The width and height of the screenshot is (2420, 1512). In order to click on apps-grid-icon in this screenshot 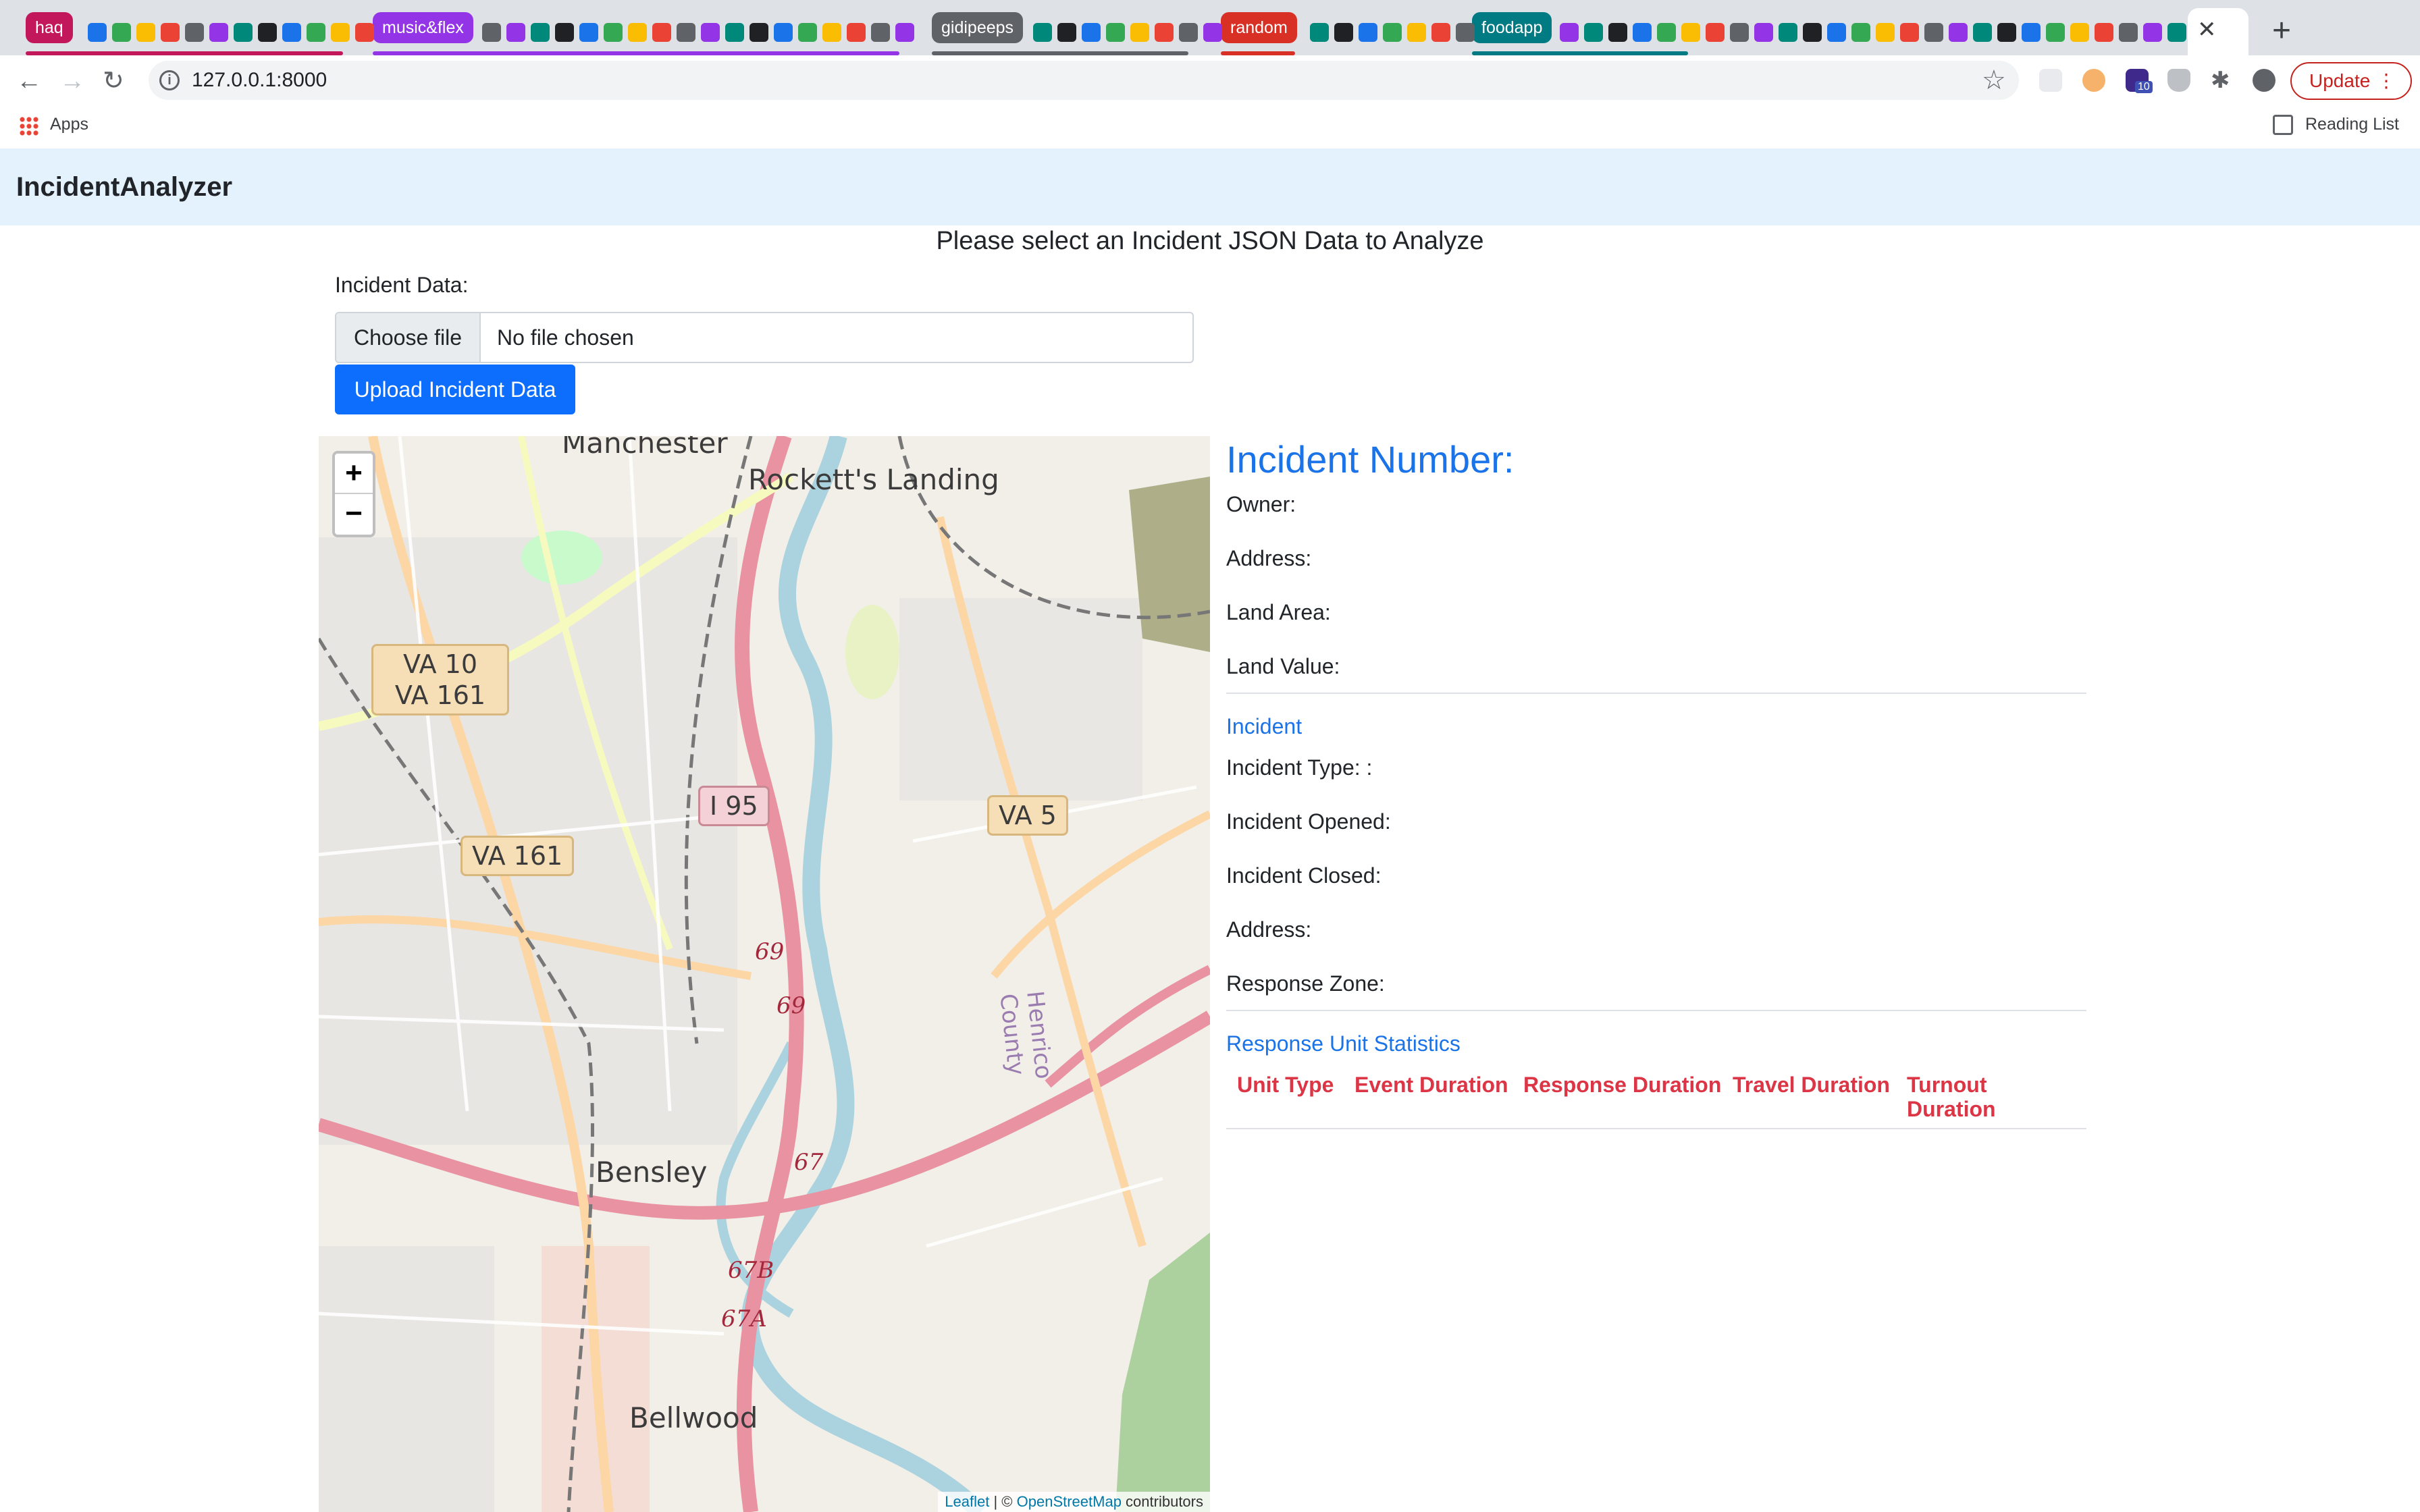, I will do `click(29, 126)`.